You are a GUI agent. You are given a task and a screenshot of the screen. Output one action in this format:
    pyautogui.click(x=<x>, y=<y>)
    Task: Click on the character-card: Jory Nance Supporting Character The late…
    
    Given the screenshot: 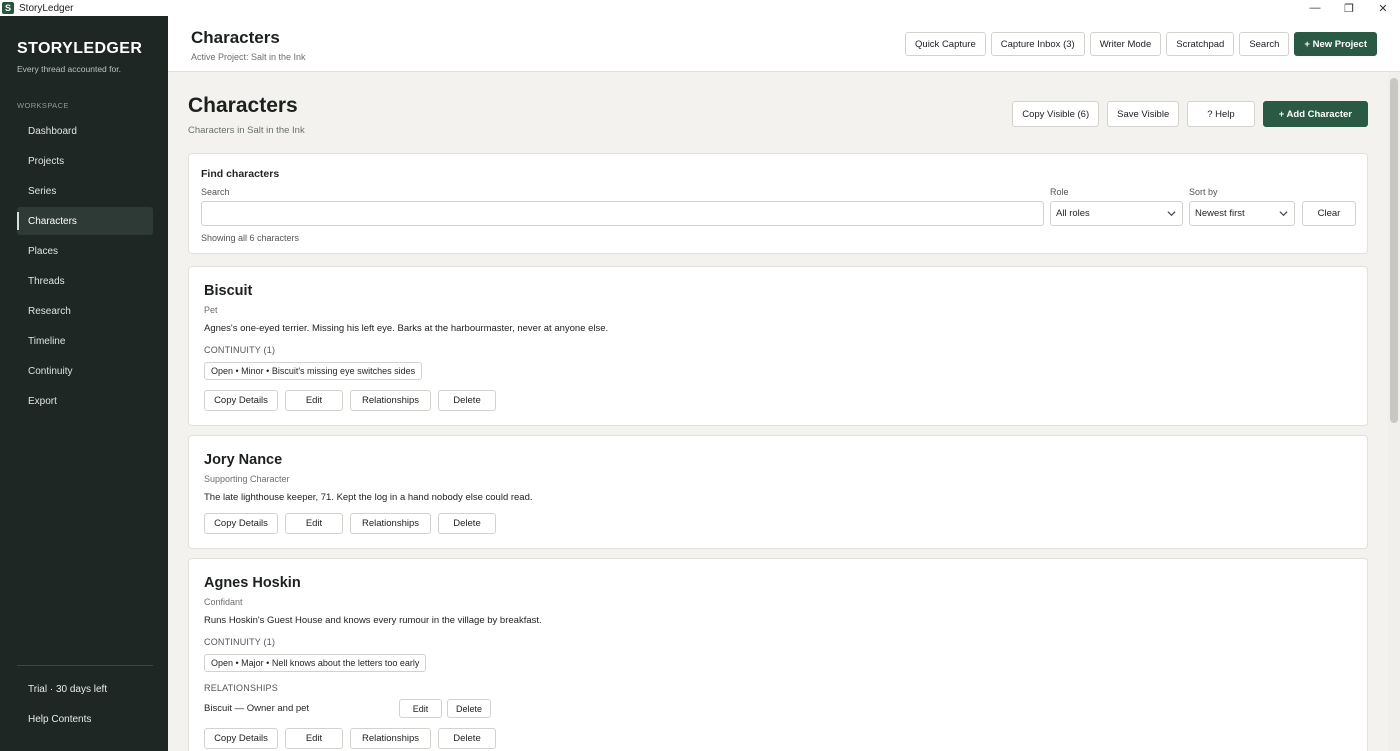 What is the action you would take?
    pyautogui.click(x=778, y=492)
    